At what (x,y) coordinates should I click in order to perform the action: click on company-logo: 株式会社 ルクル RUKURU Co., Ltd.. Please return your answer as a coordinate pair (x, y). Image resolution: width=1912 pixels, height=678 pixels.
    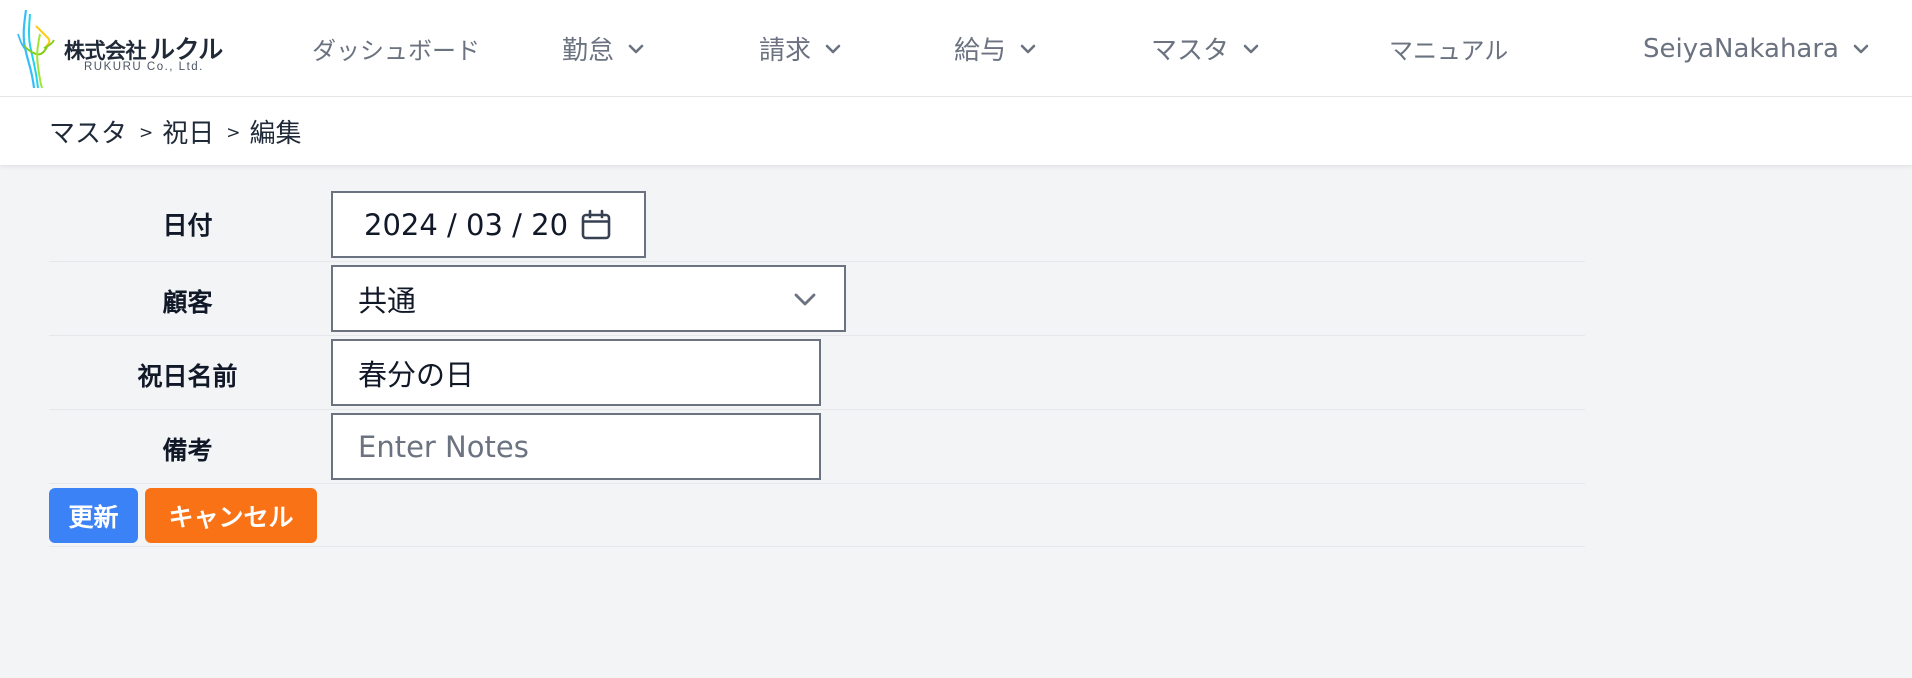
    Looking at the image, I should click on (123, 47).